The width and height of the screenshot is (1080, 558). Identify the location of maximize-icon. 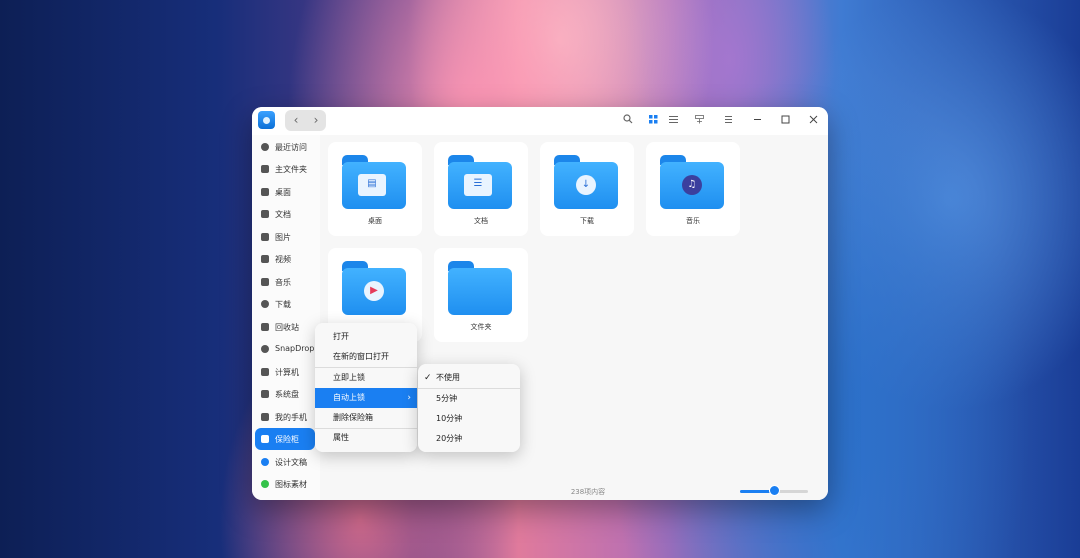
(785, 121).